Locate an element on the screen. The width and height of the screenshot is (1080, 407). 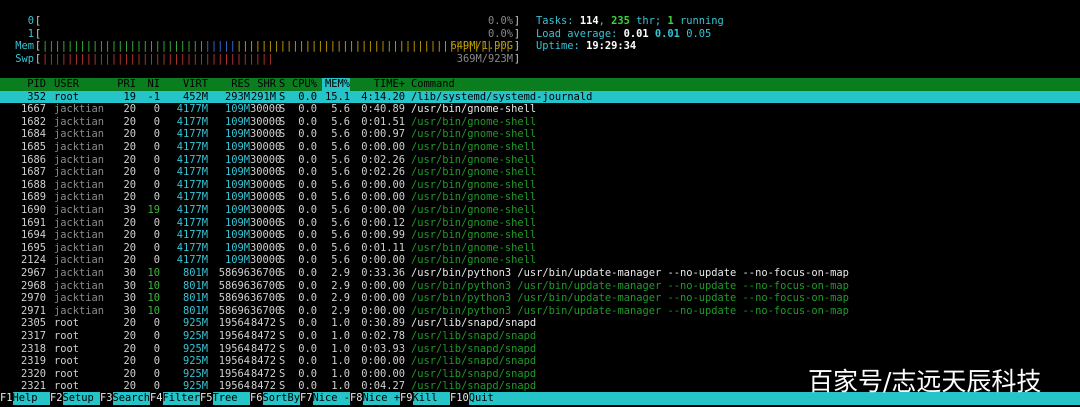
cell-pid: 1690 is located at coordinates (33, 210).